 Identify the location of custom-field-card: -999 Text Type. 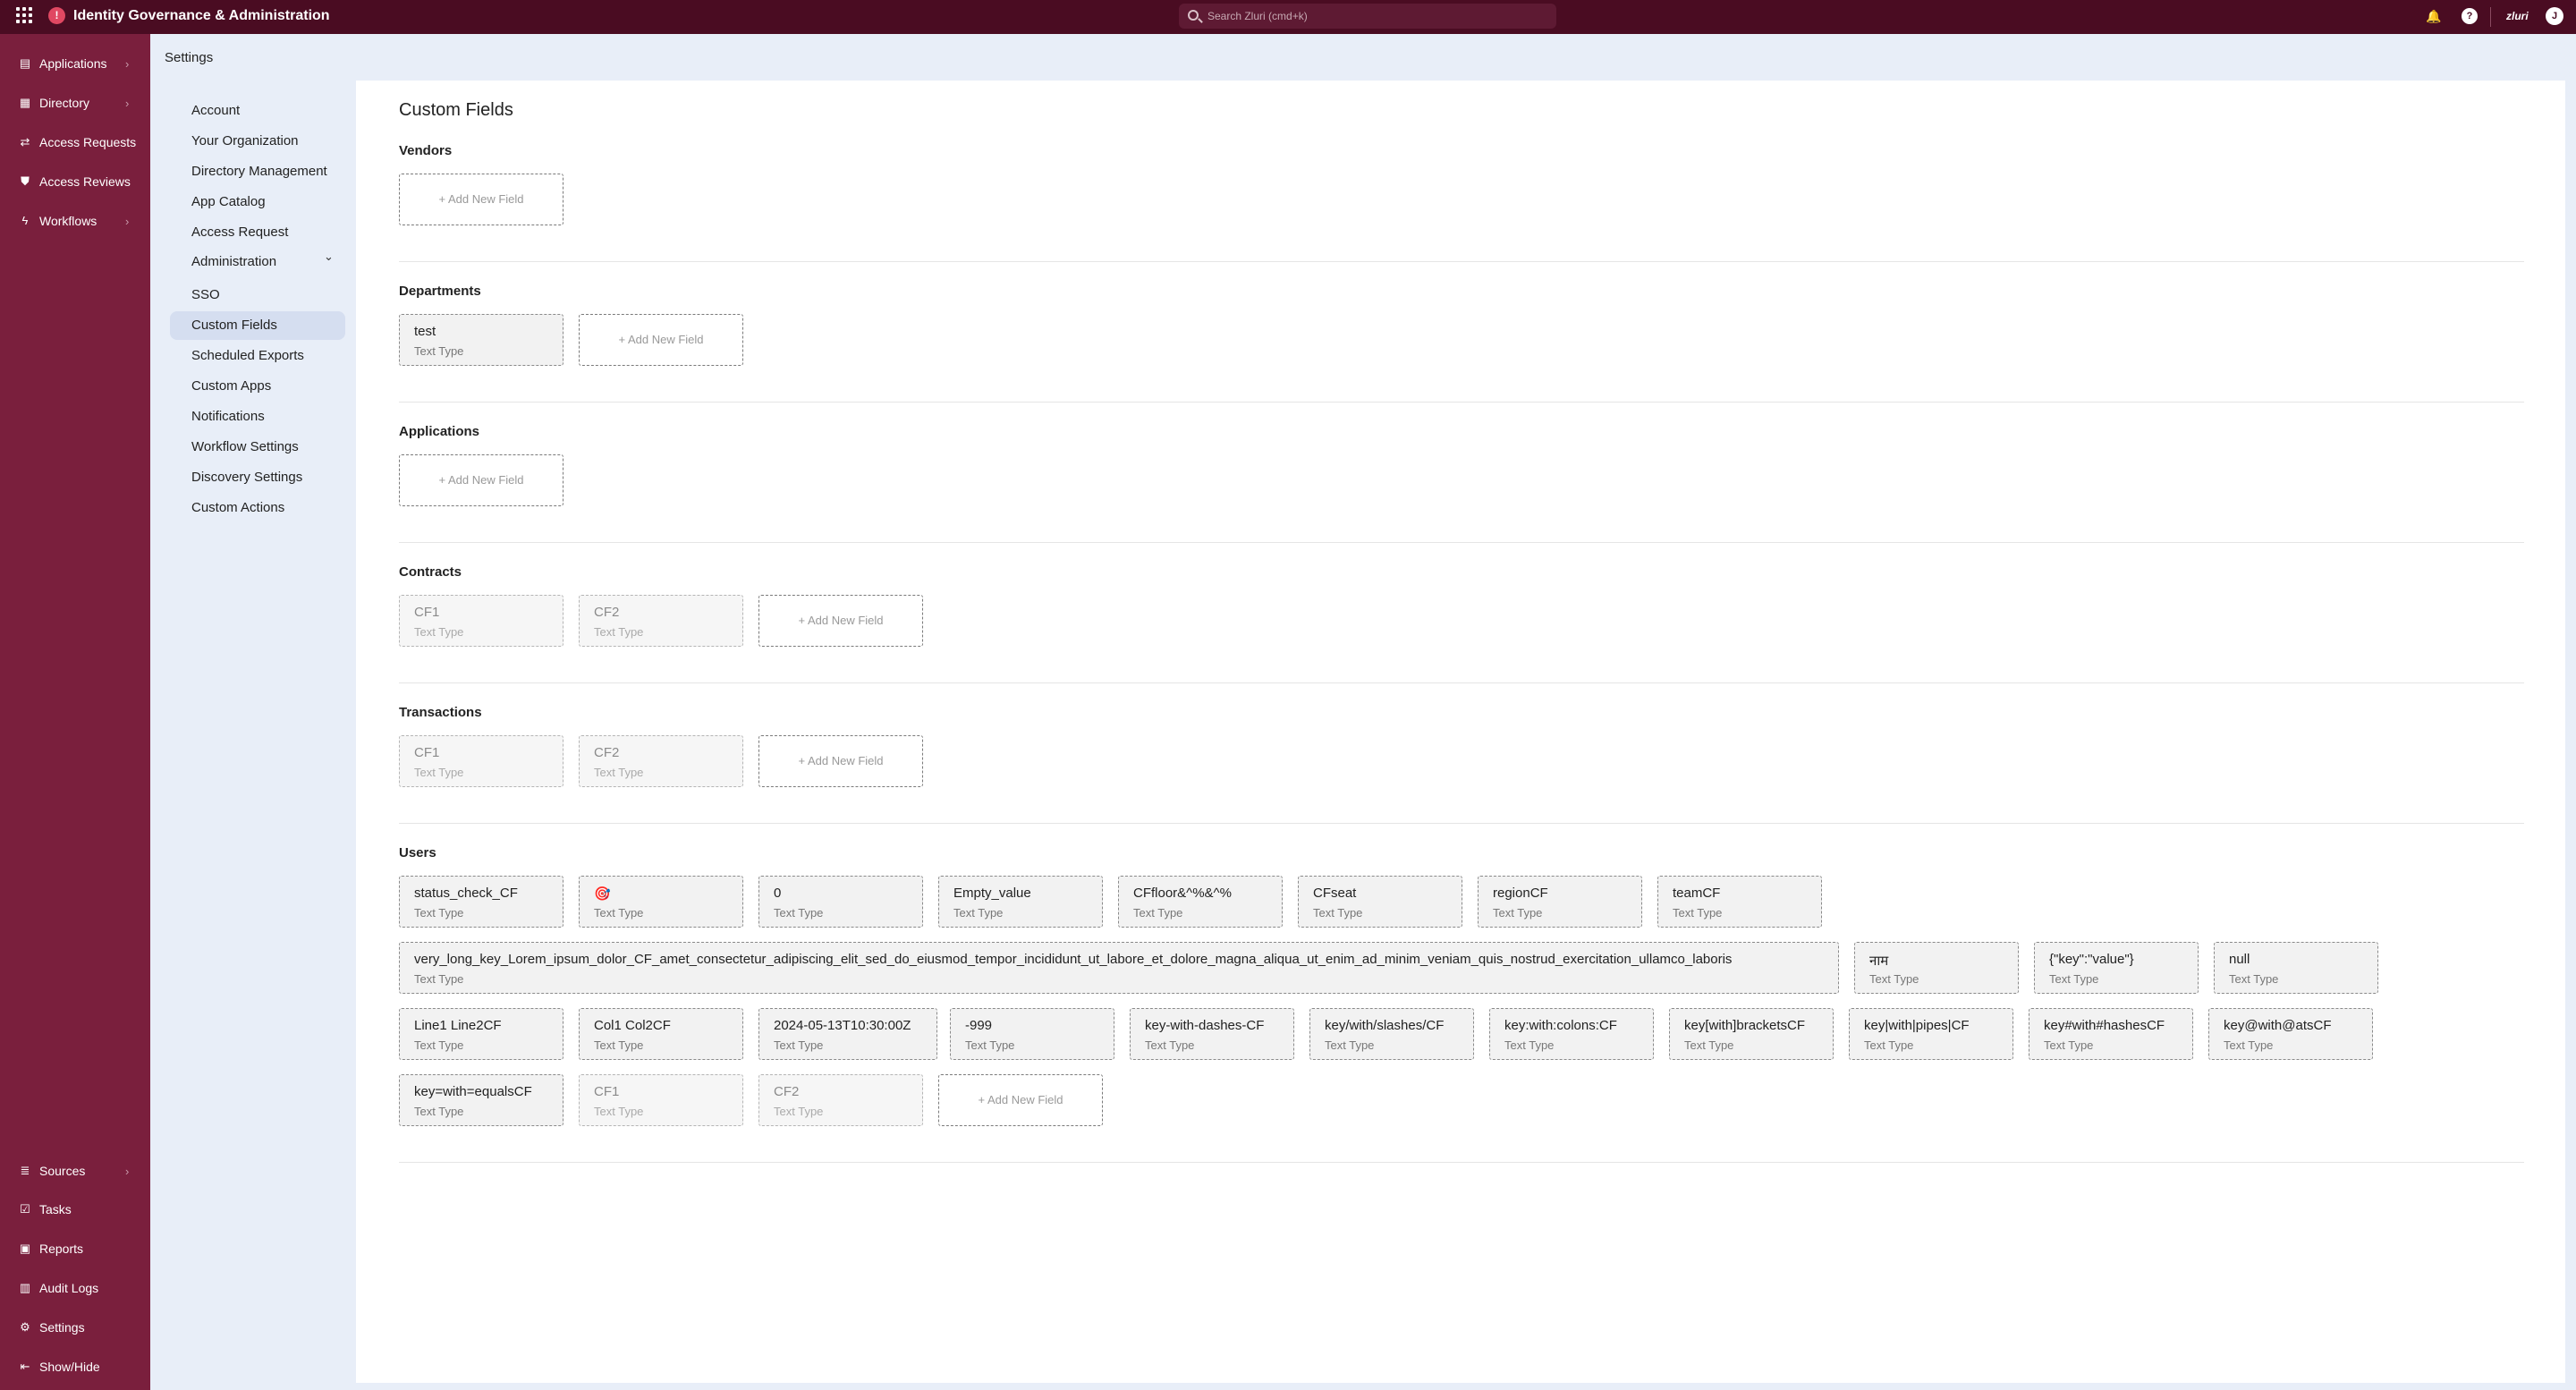
(1032, 1034).